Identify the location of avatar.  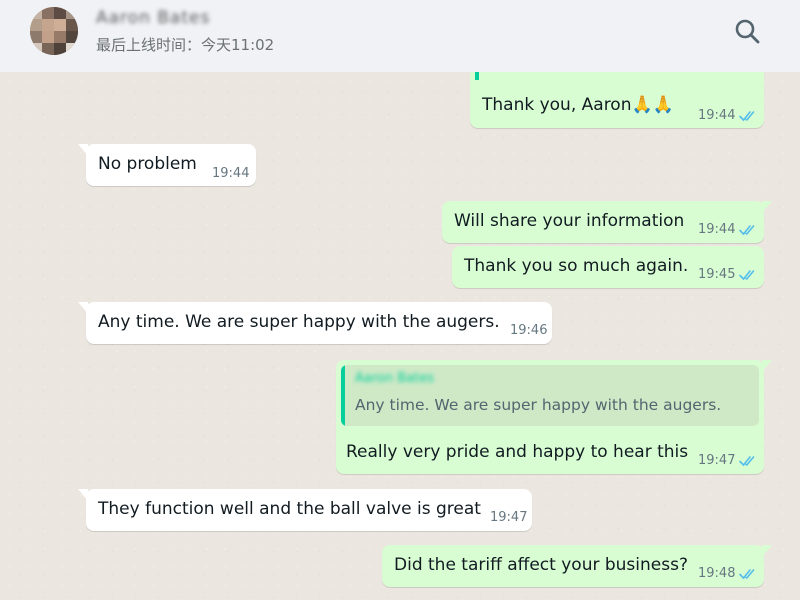
(54, 31).